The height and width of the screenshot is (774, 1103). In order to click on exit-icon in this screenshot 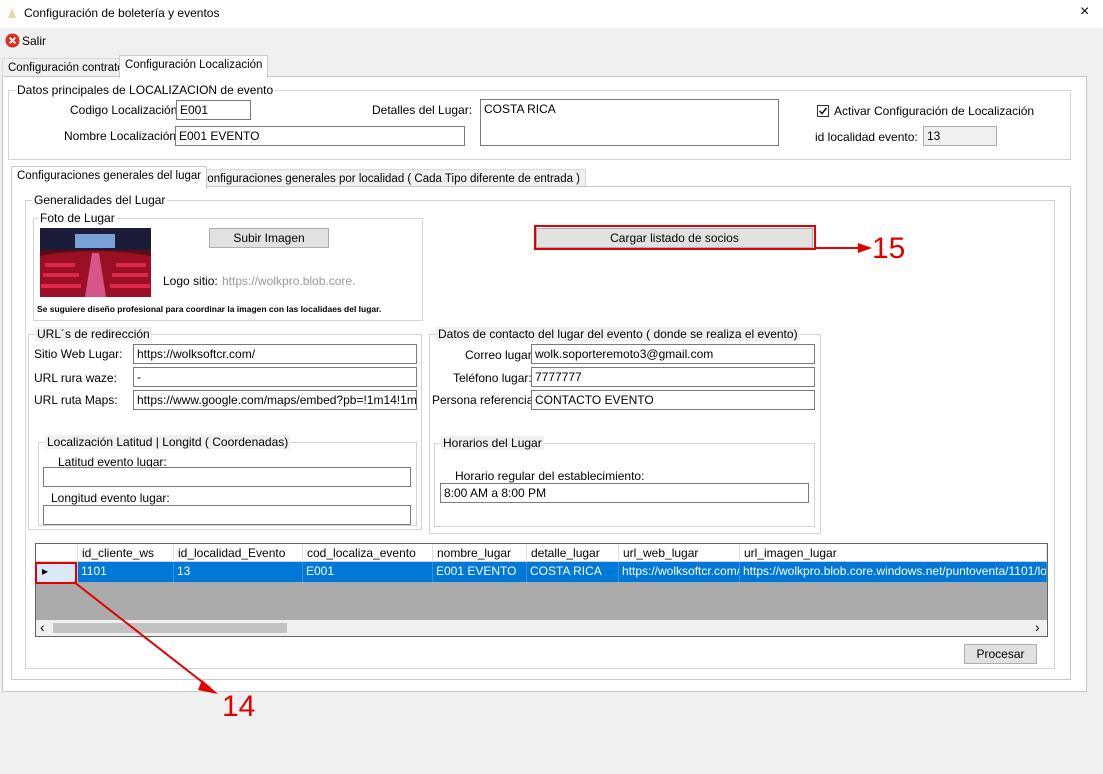, I will do `click(12, 40)`.